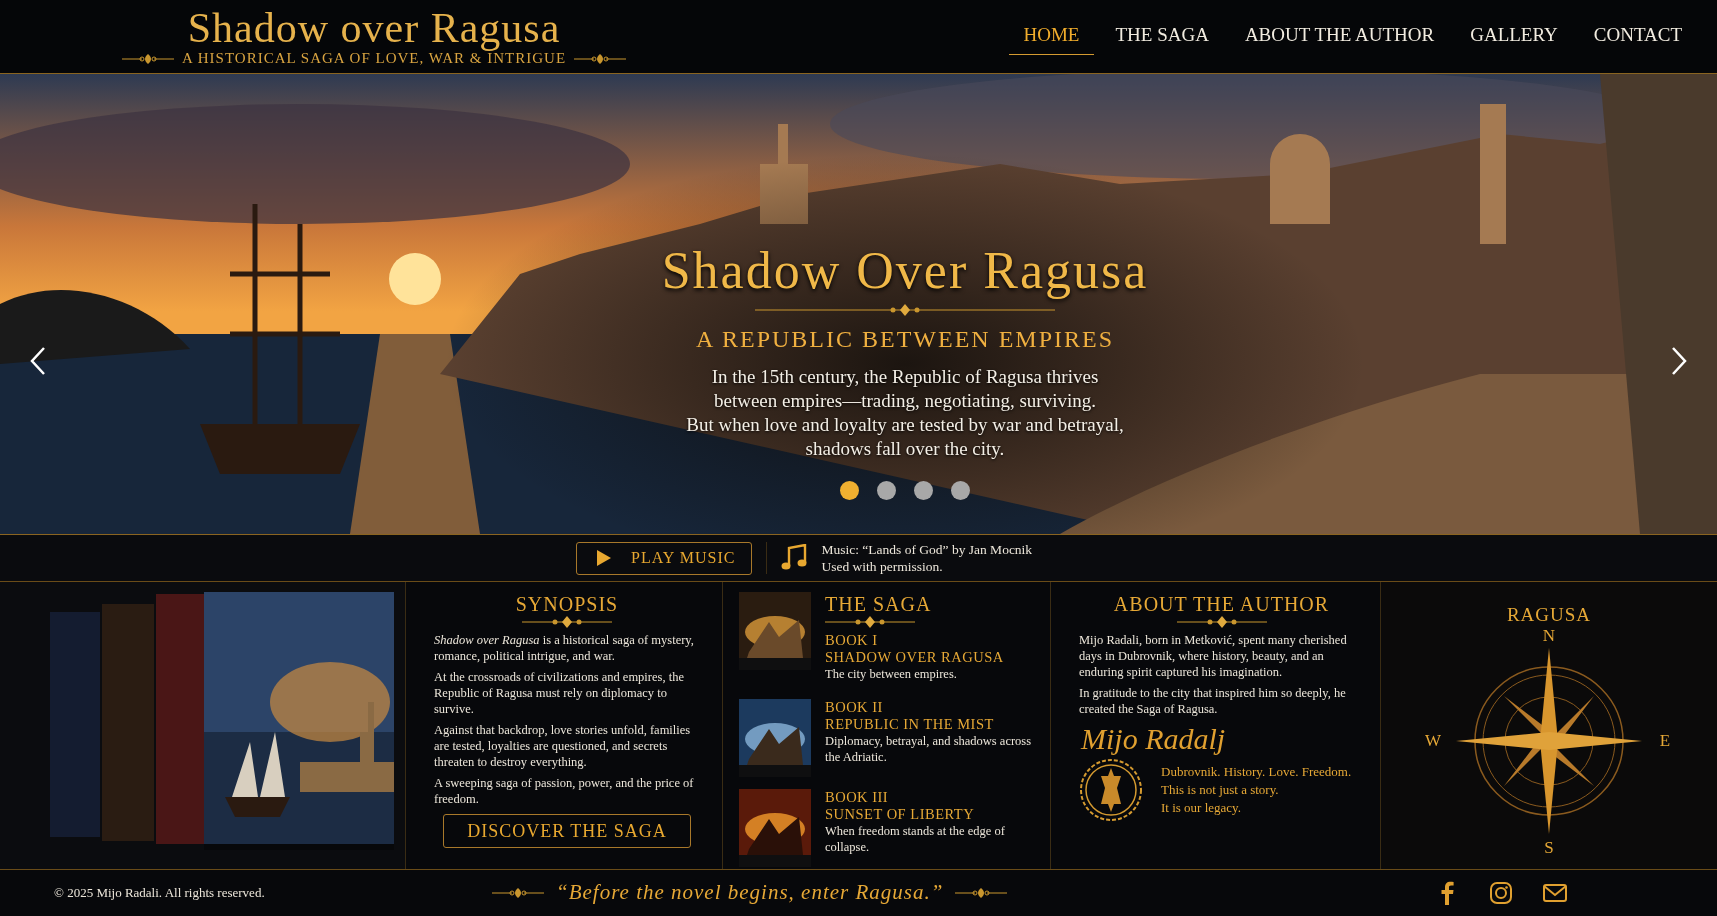 The image size is (1717, 916). I want to click on instagram-link, so click(1501, 892).